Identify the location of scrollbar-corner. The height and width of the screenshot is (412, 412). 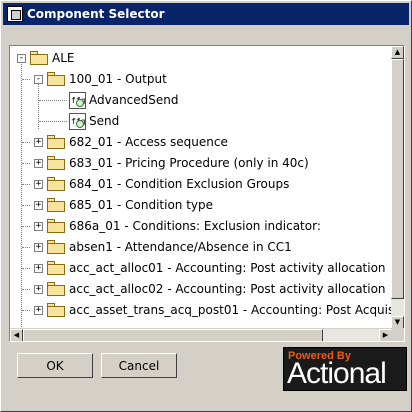
(397, 334).